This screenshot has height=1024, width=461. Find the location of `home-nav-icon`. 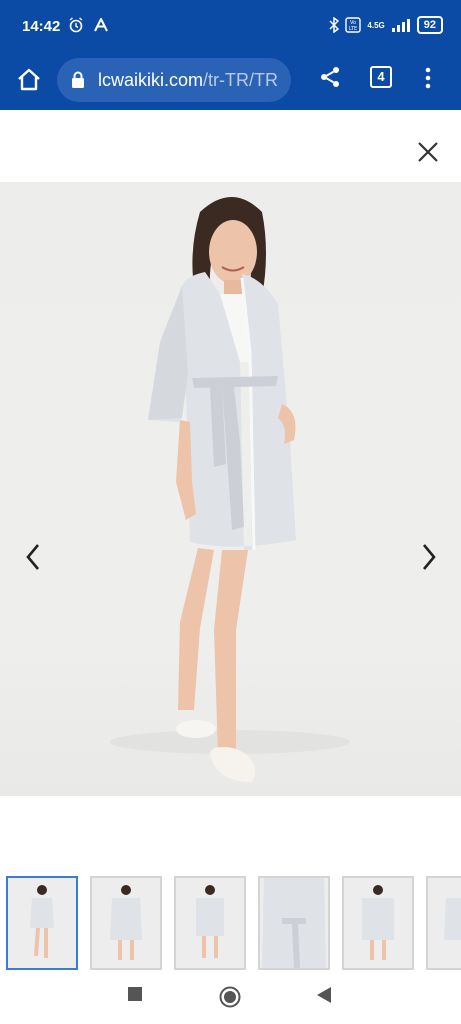

home-nav-icon is located at coordinates (230, 997).